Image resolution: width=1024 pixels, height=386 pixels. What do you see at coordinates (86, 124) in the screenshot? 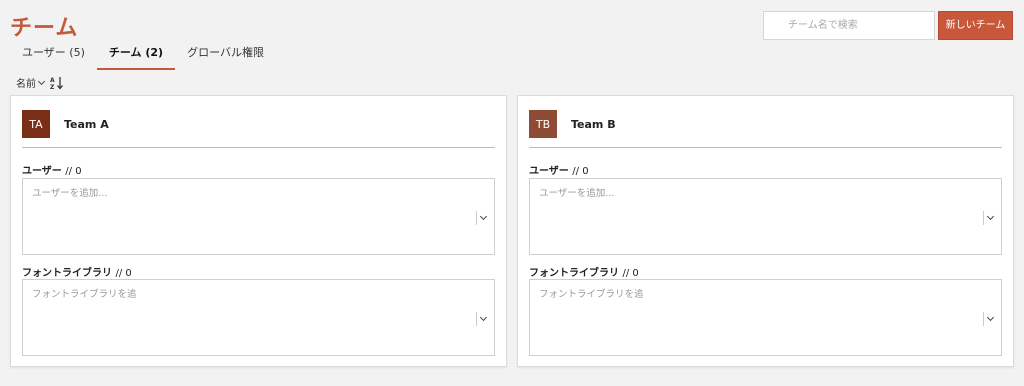
I see `team-name: Team A` at bounding box center [86, 124].